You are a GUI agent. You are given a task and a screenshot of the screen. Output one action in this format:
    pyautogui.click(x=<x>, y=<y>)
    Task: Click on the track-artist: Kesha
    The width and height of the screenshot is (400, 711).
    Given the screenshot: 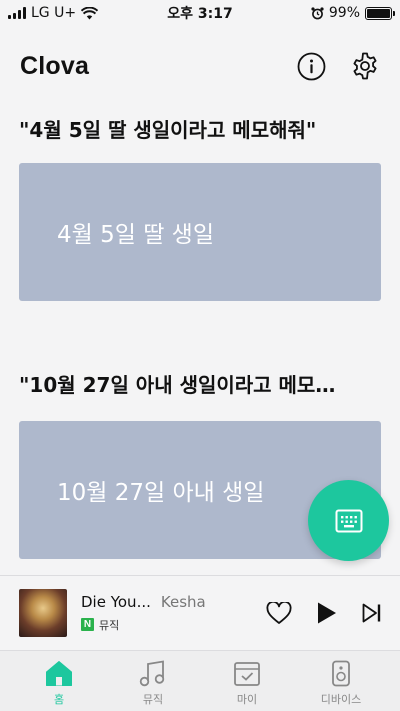 What is the action you would take?
    pyautogui.click(x=183, y=601)
    